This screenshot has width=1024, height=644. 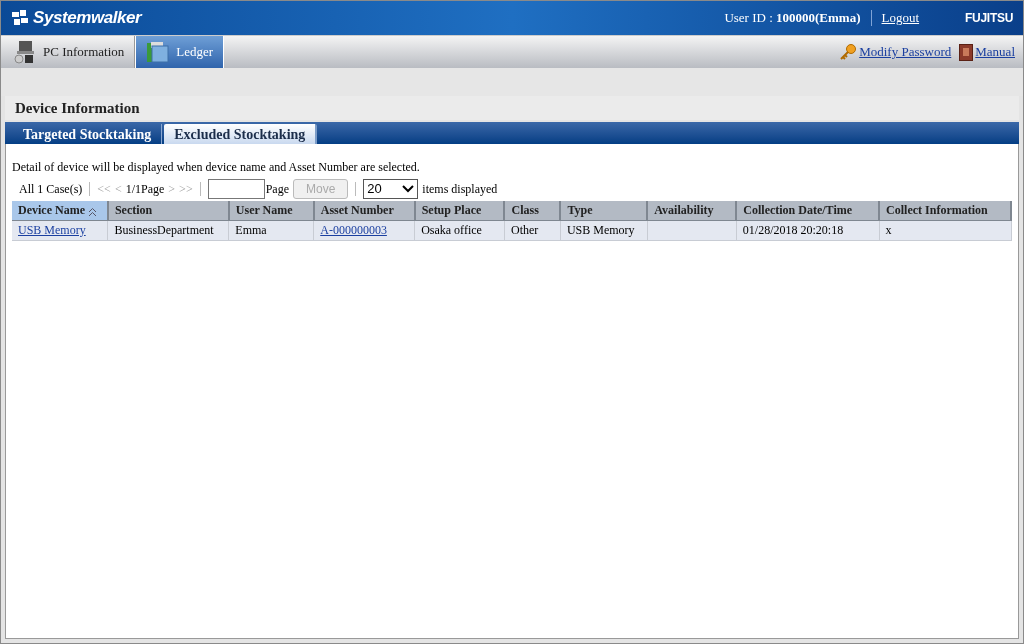 I want to click on logo-icon, so click(x=20, y=18).